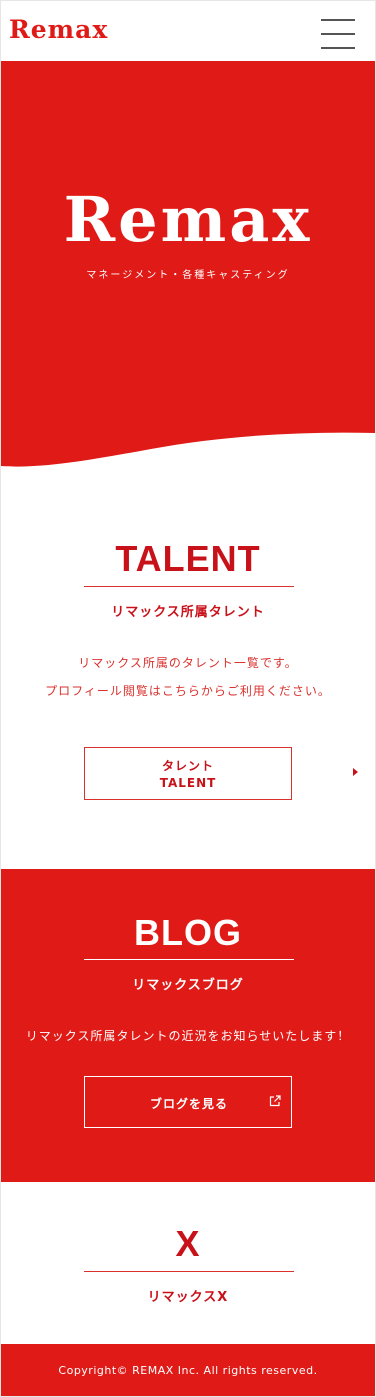 The width and height of the screenshot is (376, 1397). Describe the element at coordinates (188, 985) in the screenshot. I see `blog-subtitle: リマックスブログ` at that location.